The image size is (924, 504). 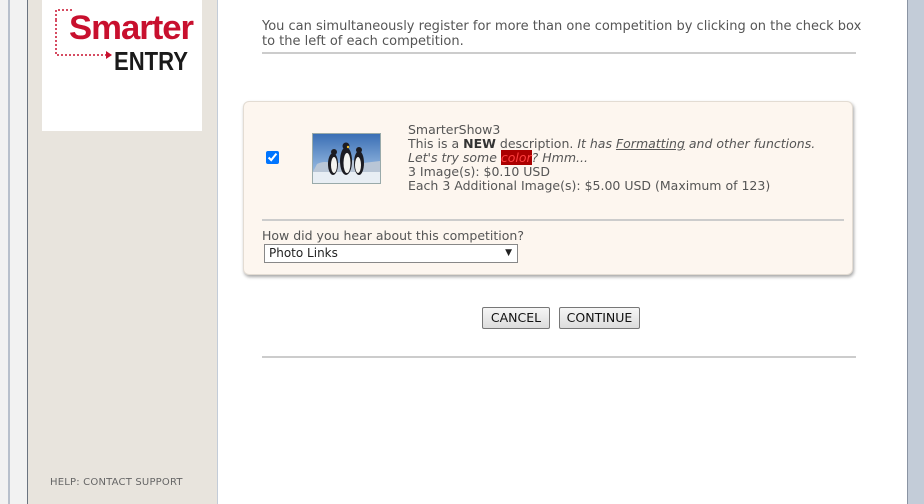 What do you see at coordinates (303, 253) in the screenshot?
I see `hear-about-selected-value: Photo Links` at bounding box center [303, 253].